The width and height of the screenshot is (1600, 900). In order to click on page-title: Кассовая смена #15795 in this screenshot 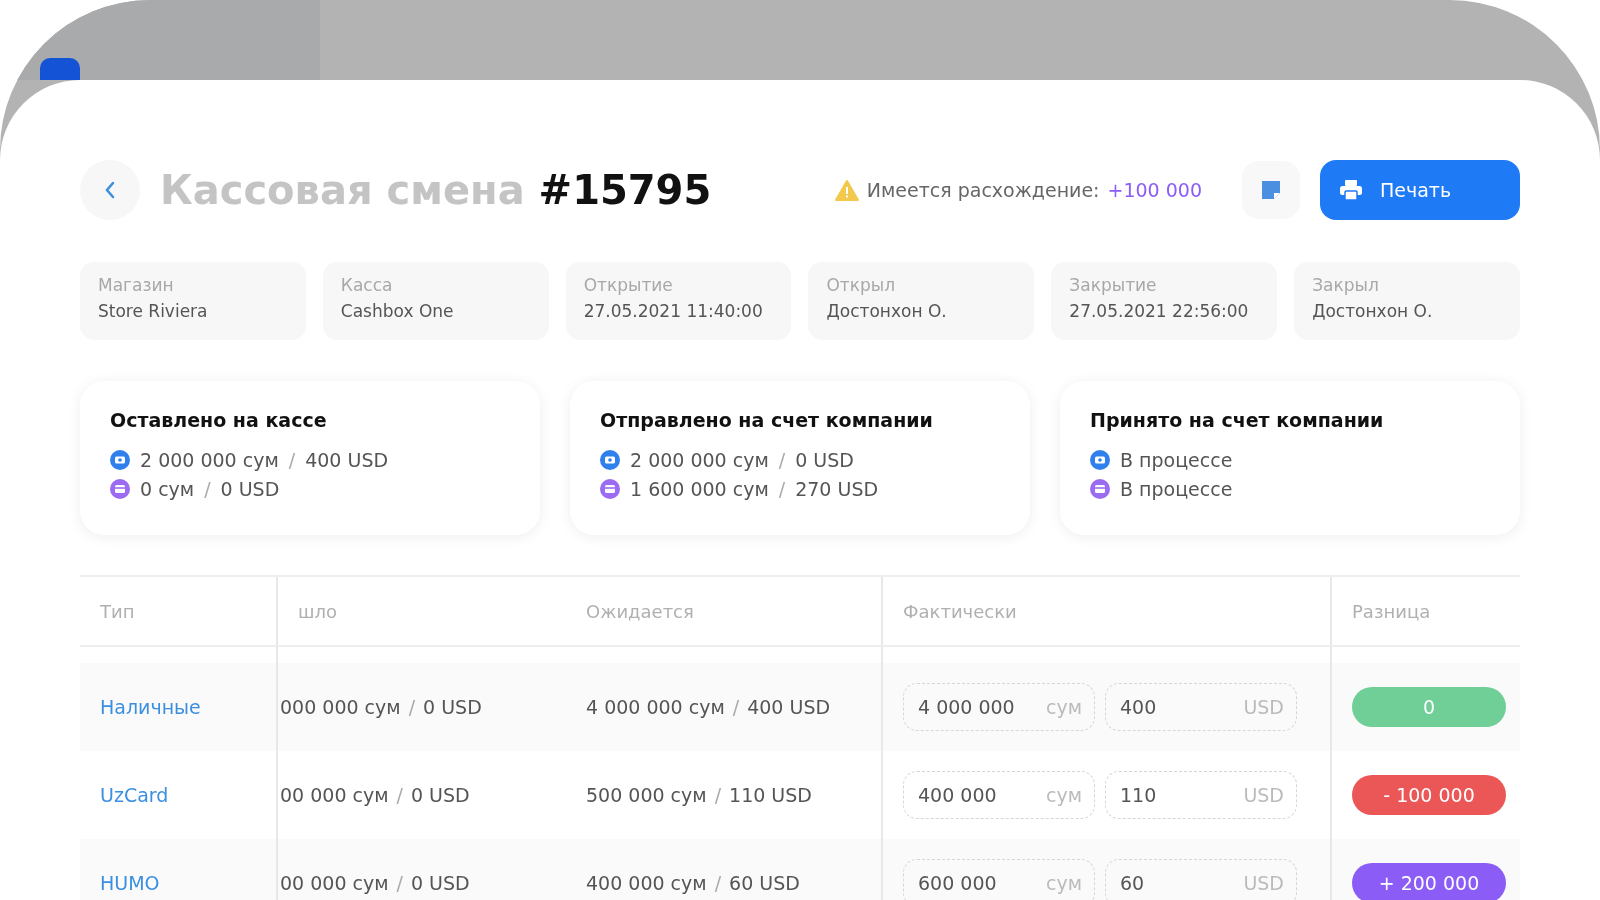, I will do `click(436, 190)`.